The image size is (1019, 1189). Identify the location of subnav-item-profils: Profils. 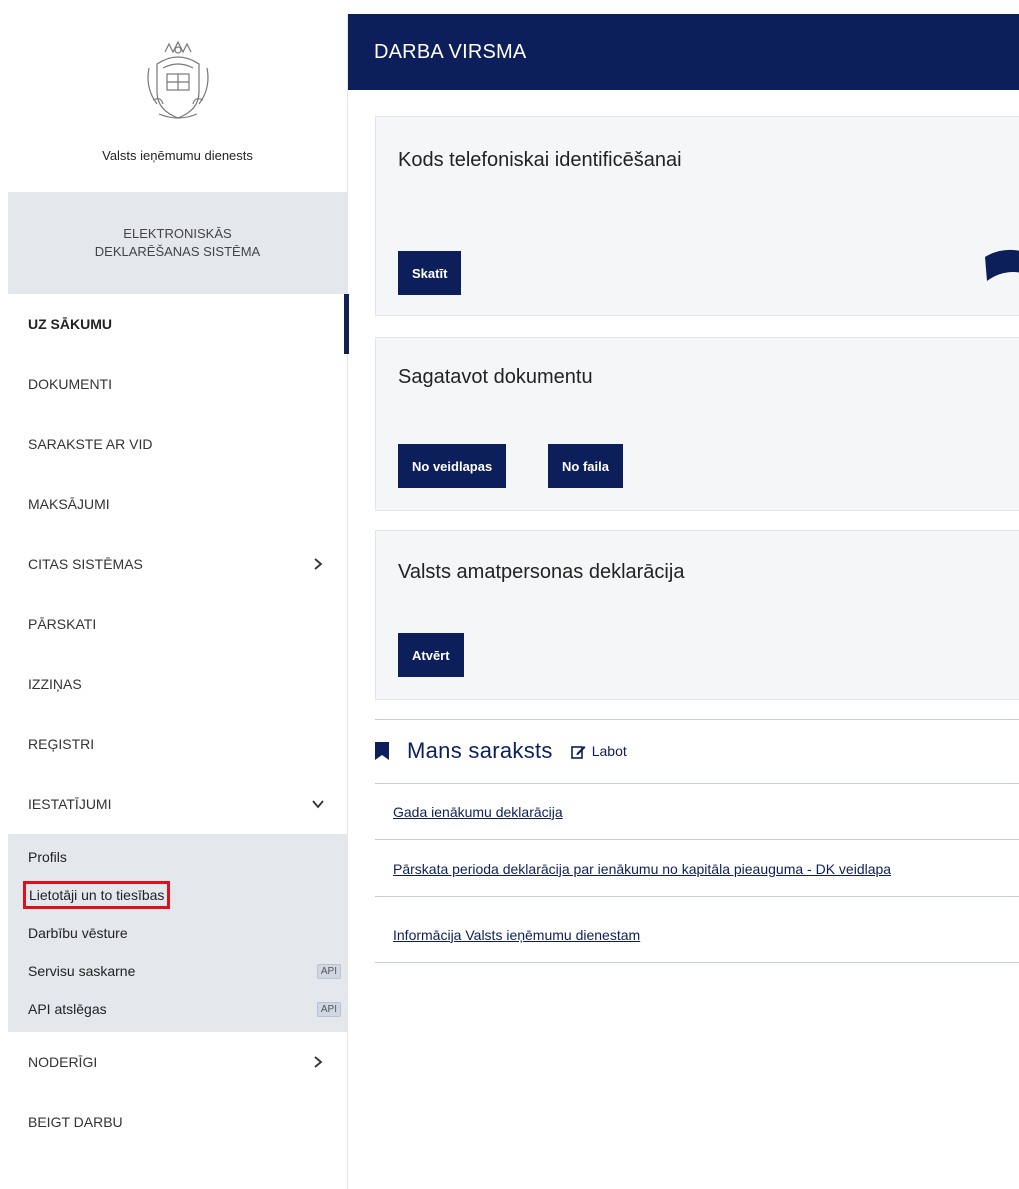
(177, 857).